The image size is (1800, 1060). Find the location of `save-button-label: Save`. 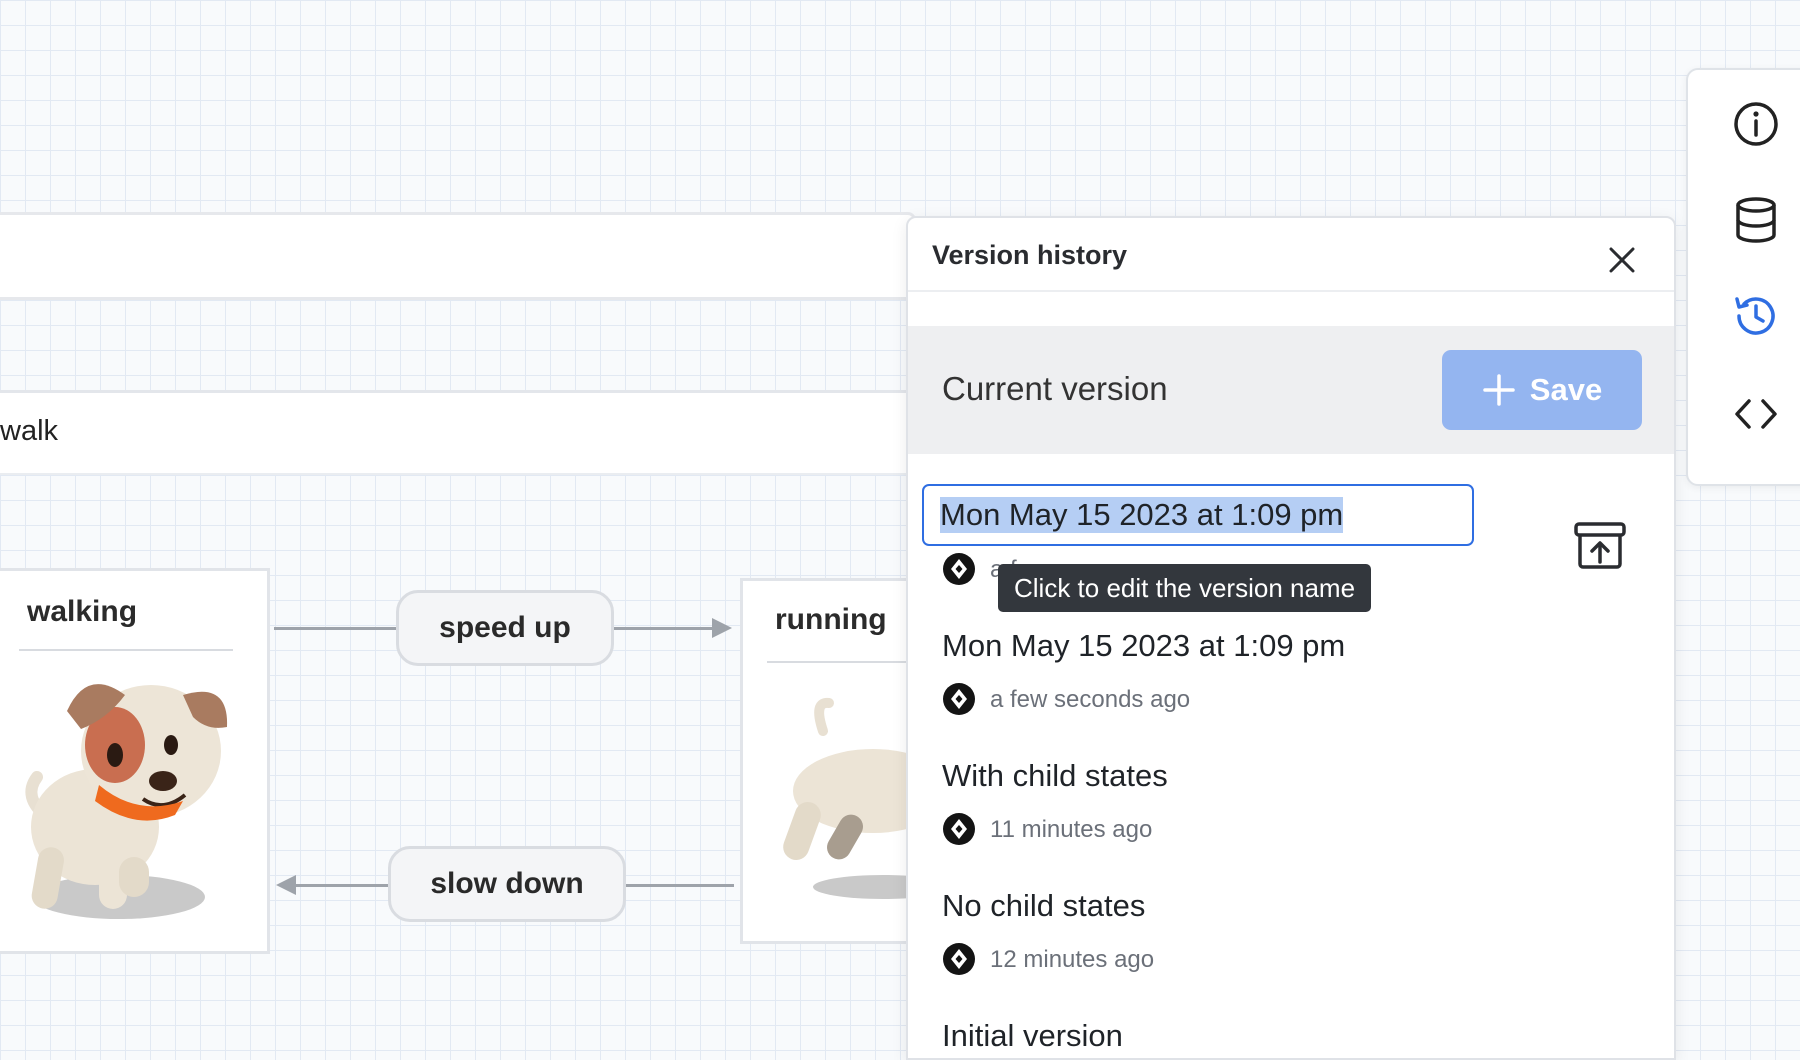

save-button-label: Save is located at coordinates (1566, 389).